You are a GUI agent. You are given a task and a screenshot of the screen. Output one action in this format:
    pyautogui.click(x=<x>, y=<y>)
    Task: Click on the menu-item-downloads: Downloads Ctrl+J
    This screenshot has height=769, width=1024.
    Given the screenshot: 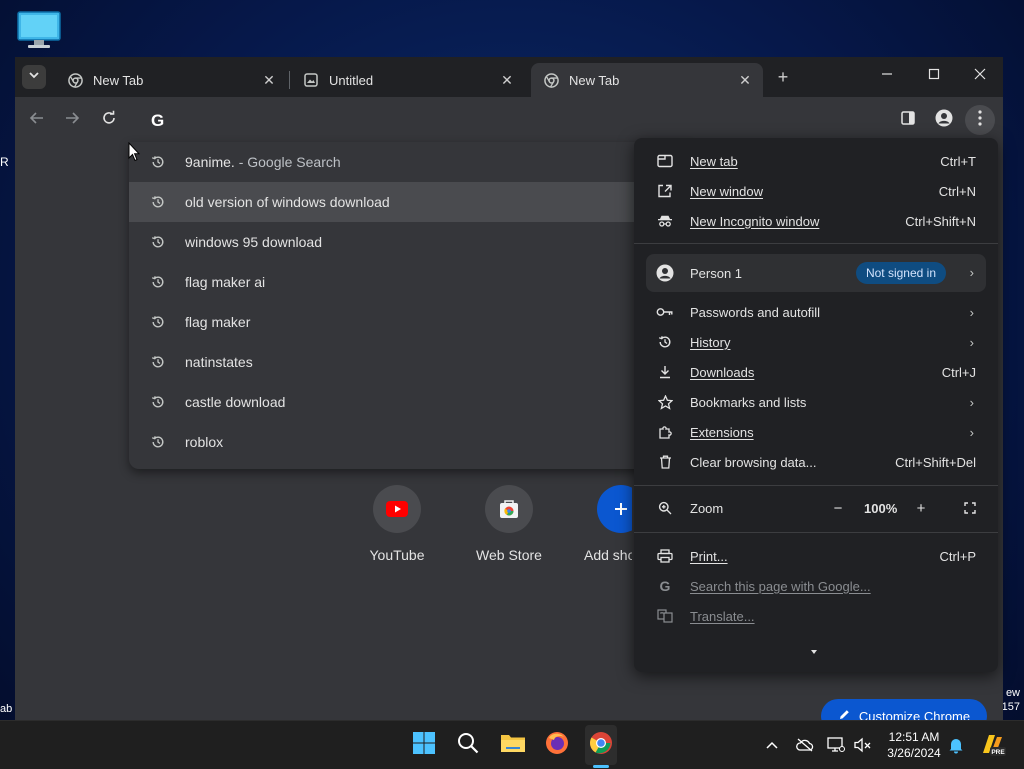 What is the action you would take?
    pyautogui.click(x=816, y=372)
    